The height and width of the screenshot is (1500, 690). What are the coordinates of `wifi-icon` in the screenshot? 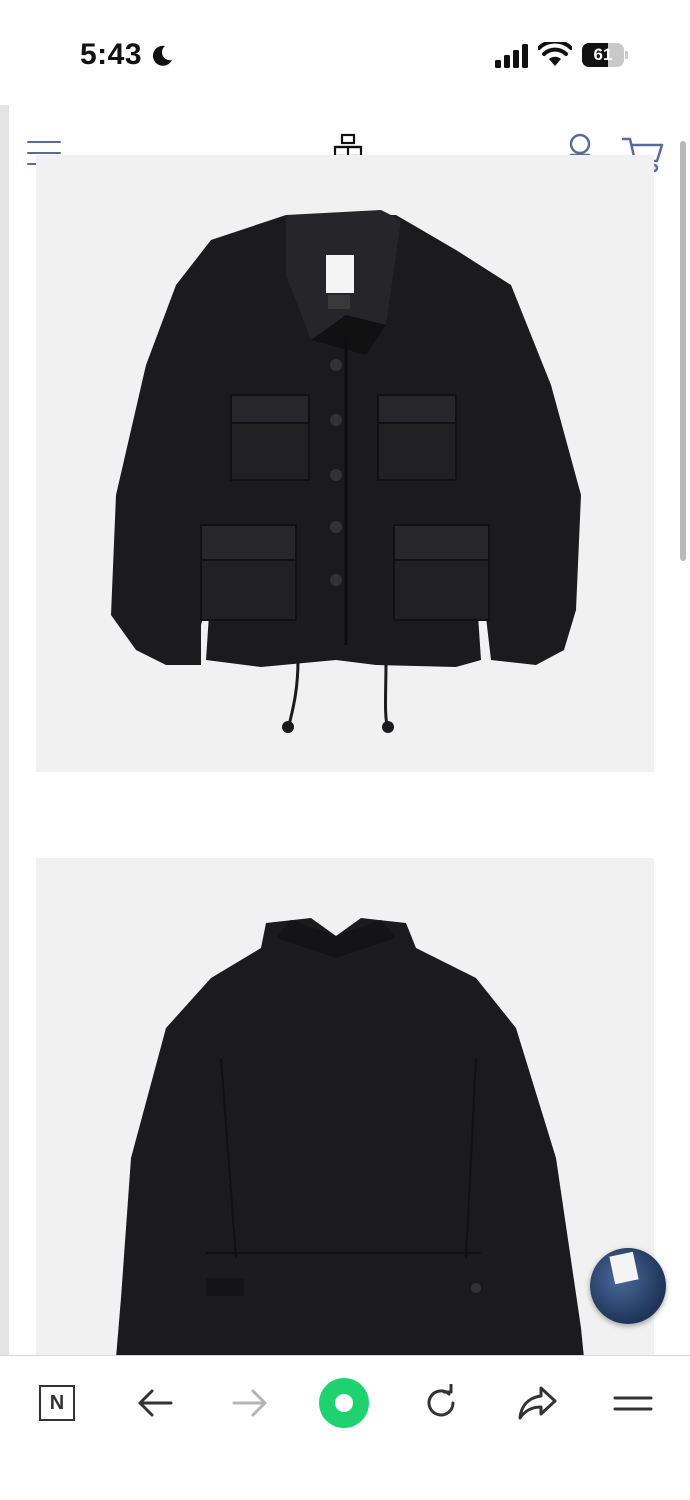 It's located at (555, 54).